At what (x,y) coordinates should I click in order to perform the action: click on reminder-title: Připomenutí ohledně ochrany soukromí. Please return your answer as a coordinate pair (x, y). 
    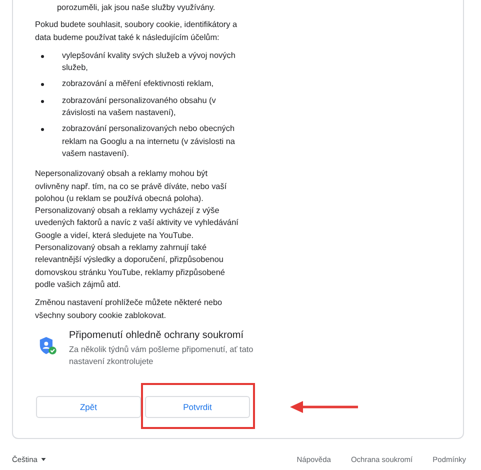
    Looking at the image, I should click on (157, 335).